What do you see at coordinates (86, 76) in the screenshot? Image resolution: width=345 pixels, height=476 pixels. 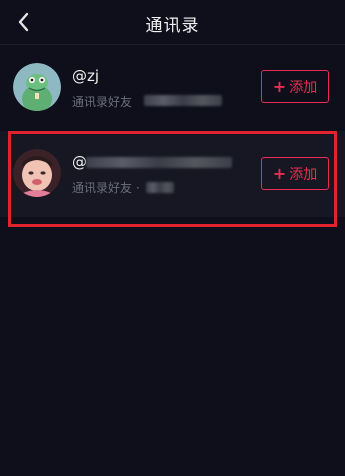 I see `contact-handle: @zj` at bounding box center [86, 76].